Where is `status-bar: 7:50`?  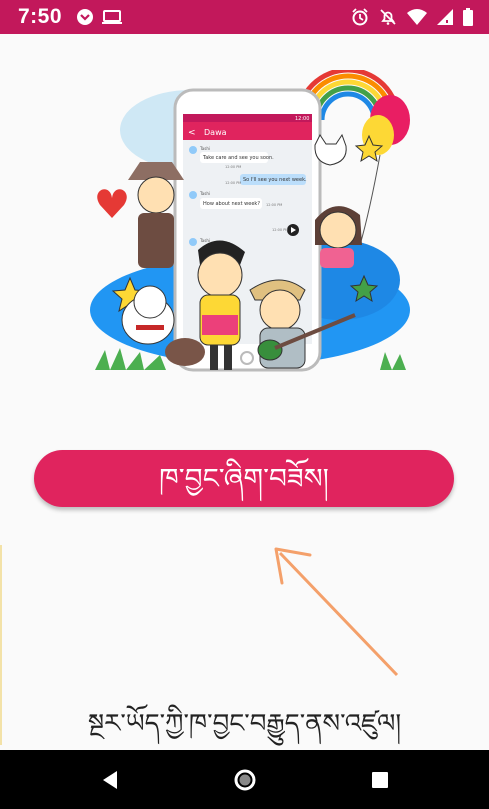
status-bar: 7:50 is located at coordinates (244, 17).